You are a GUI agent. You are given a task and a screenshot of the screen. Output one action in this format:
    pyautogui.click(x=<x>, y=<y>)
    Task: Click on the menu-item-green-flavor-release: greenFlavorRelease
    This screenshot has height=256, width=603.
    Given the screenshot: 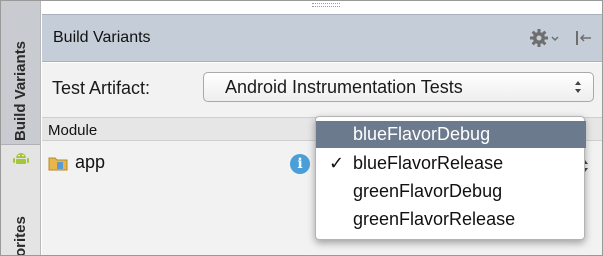 What is the action you would take?
    pyautogui.click(x=451, y=219)
    